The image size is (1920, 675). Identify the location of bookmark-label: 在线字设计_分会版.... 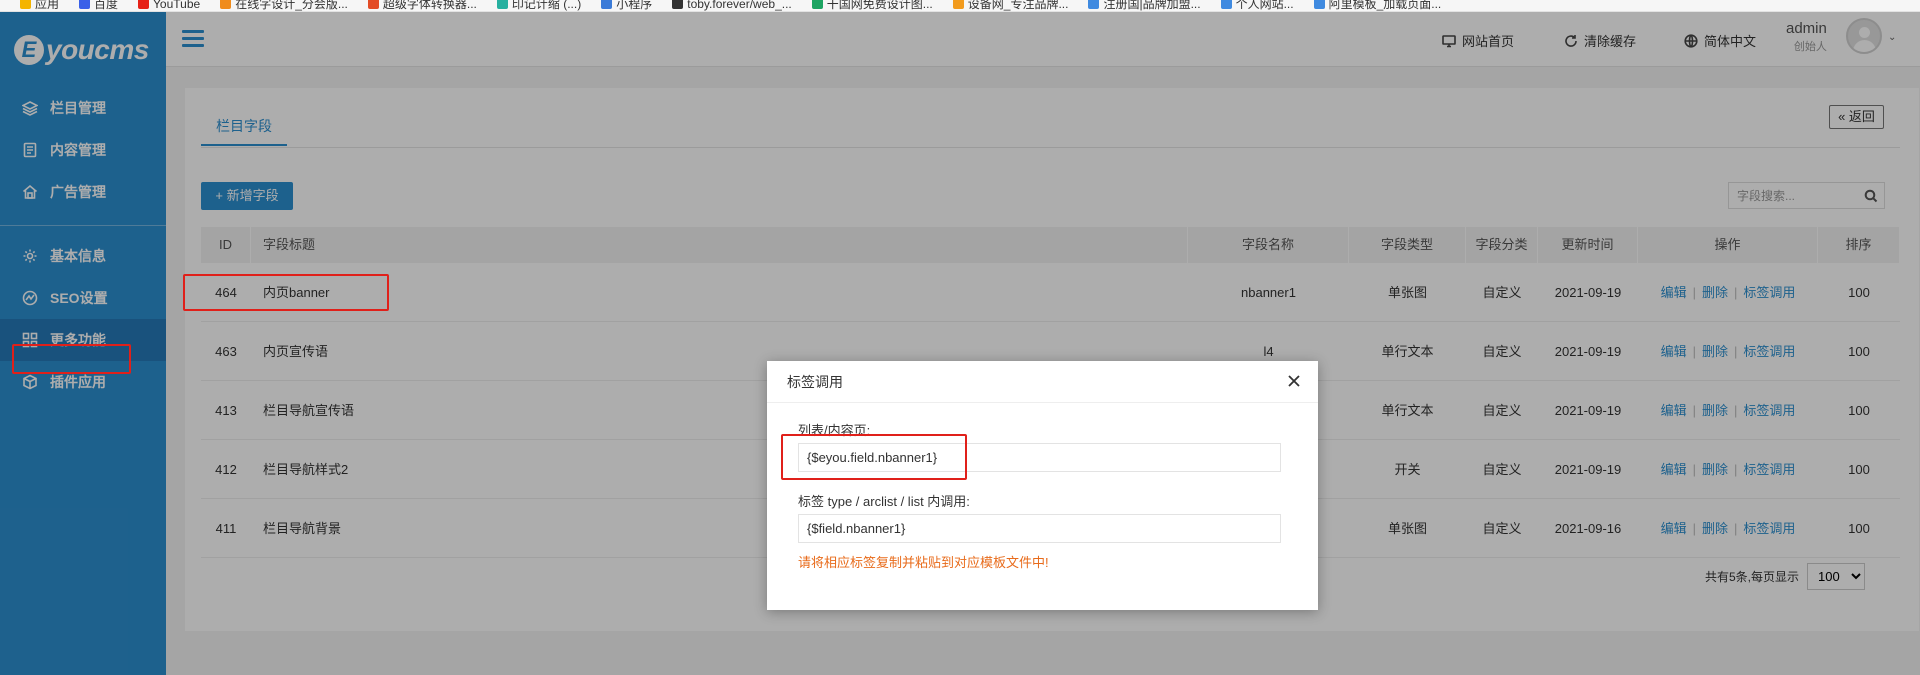
(291, 5).